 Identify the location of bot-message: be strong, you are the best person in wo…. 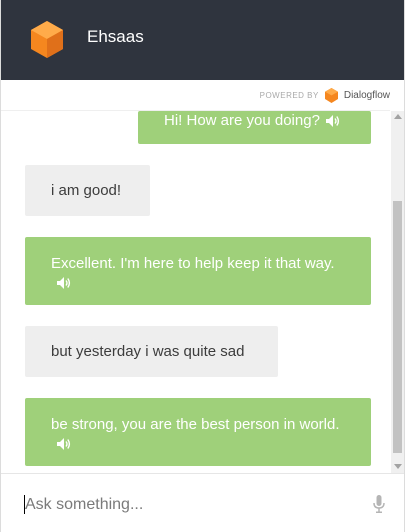
(198, 432).